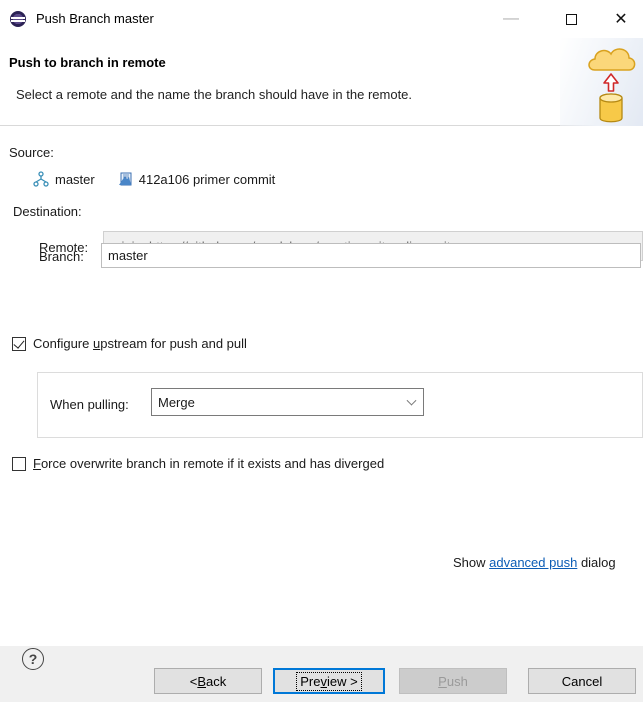 The height and width of the screenshot is (702, 643). Describe the element at coordinates (128, 255) in the screenshot. I see `branch-value: master` at that location.